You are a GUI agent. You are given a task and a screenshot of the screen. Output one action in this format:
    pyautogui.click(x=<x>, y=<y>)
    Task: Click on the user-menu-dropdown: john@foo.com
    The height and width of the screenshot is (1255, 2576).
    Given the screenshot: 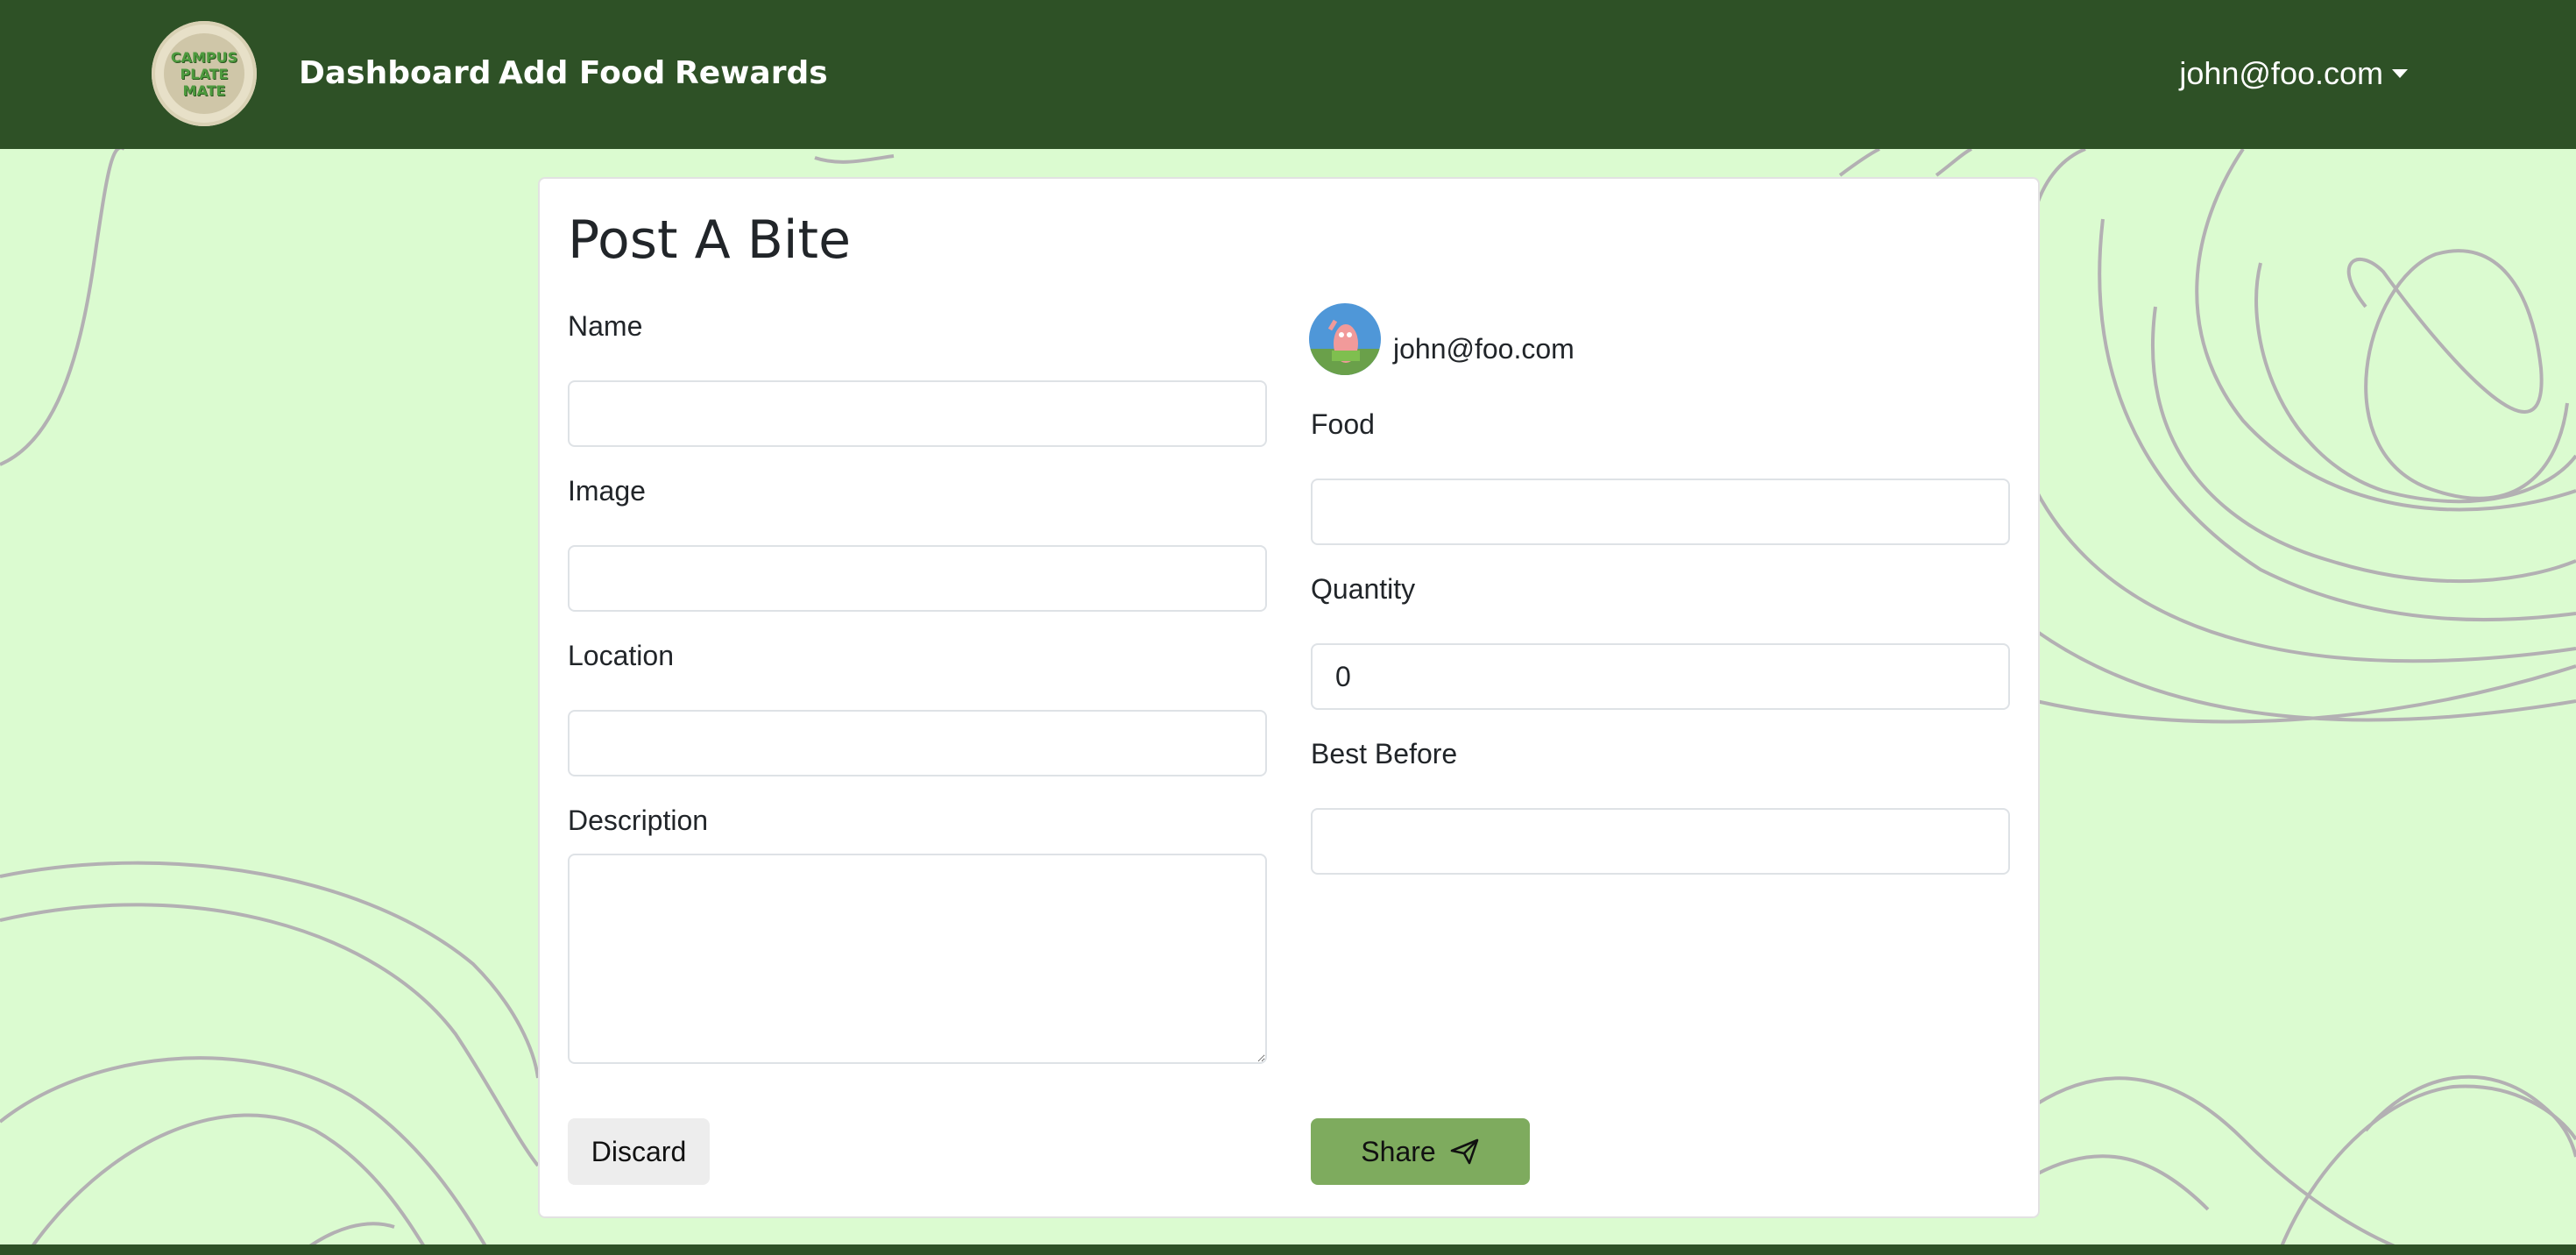 What is the action you would take?
    pyautogui.click(x=2293, y=74)
    